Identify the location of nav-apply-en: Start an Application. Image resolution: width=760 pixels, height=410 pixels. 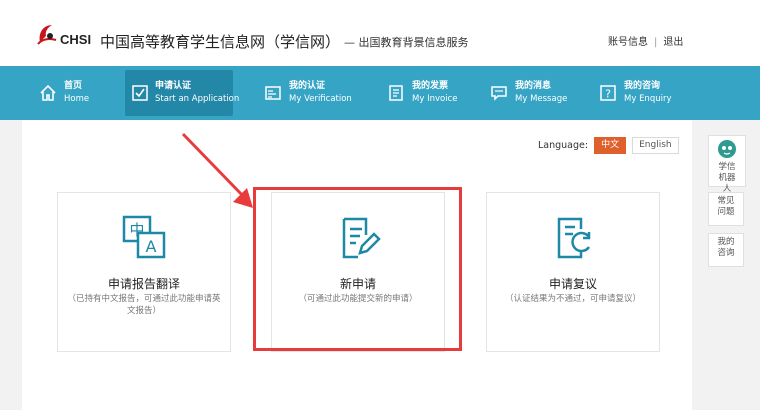
(197, 99).